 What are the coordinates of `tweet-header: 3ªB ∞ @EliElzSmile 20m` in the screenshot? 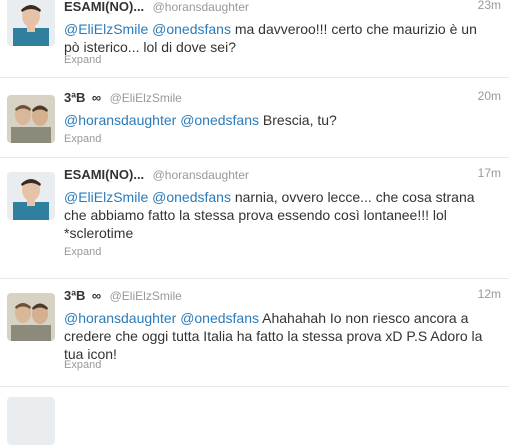 It's located at (282, 98).